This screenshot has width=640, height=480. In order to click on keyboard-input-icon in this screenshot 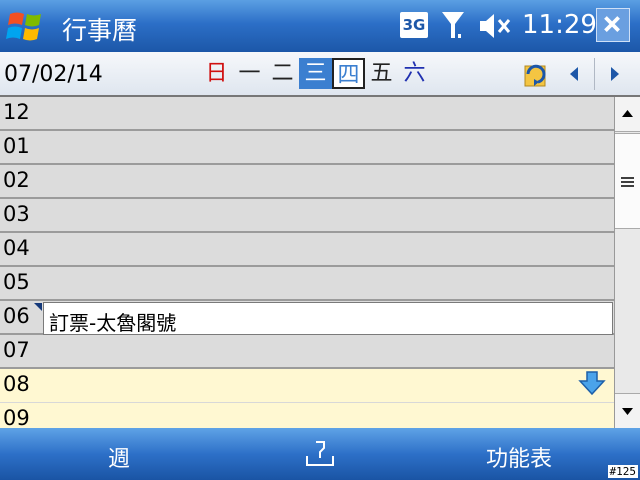, I will do `click(320, 454)`.